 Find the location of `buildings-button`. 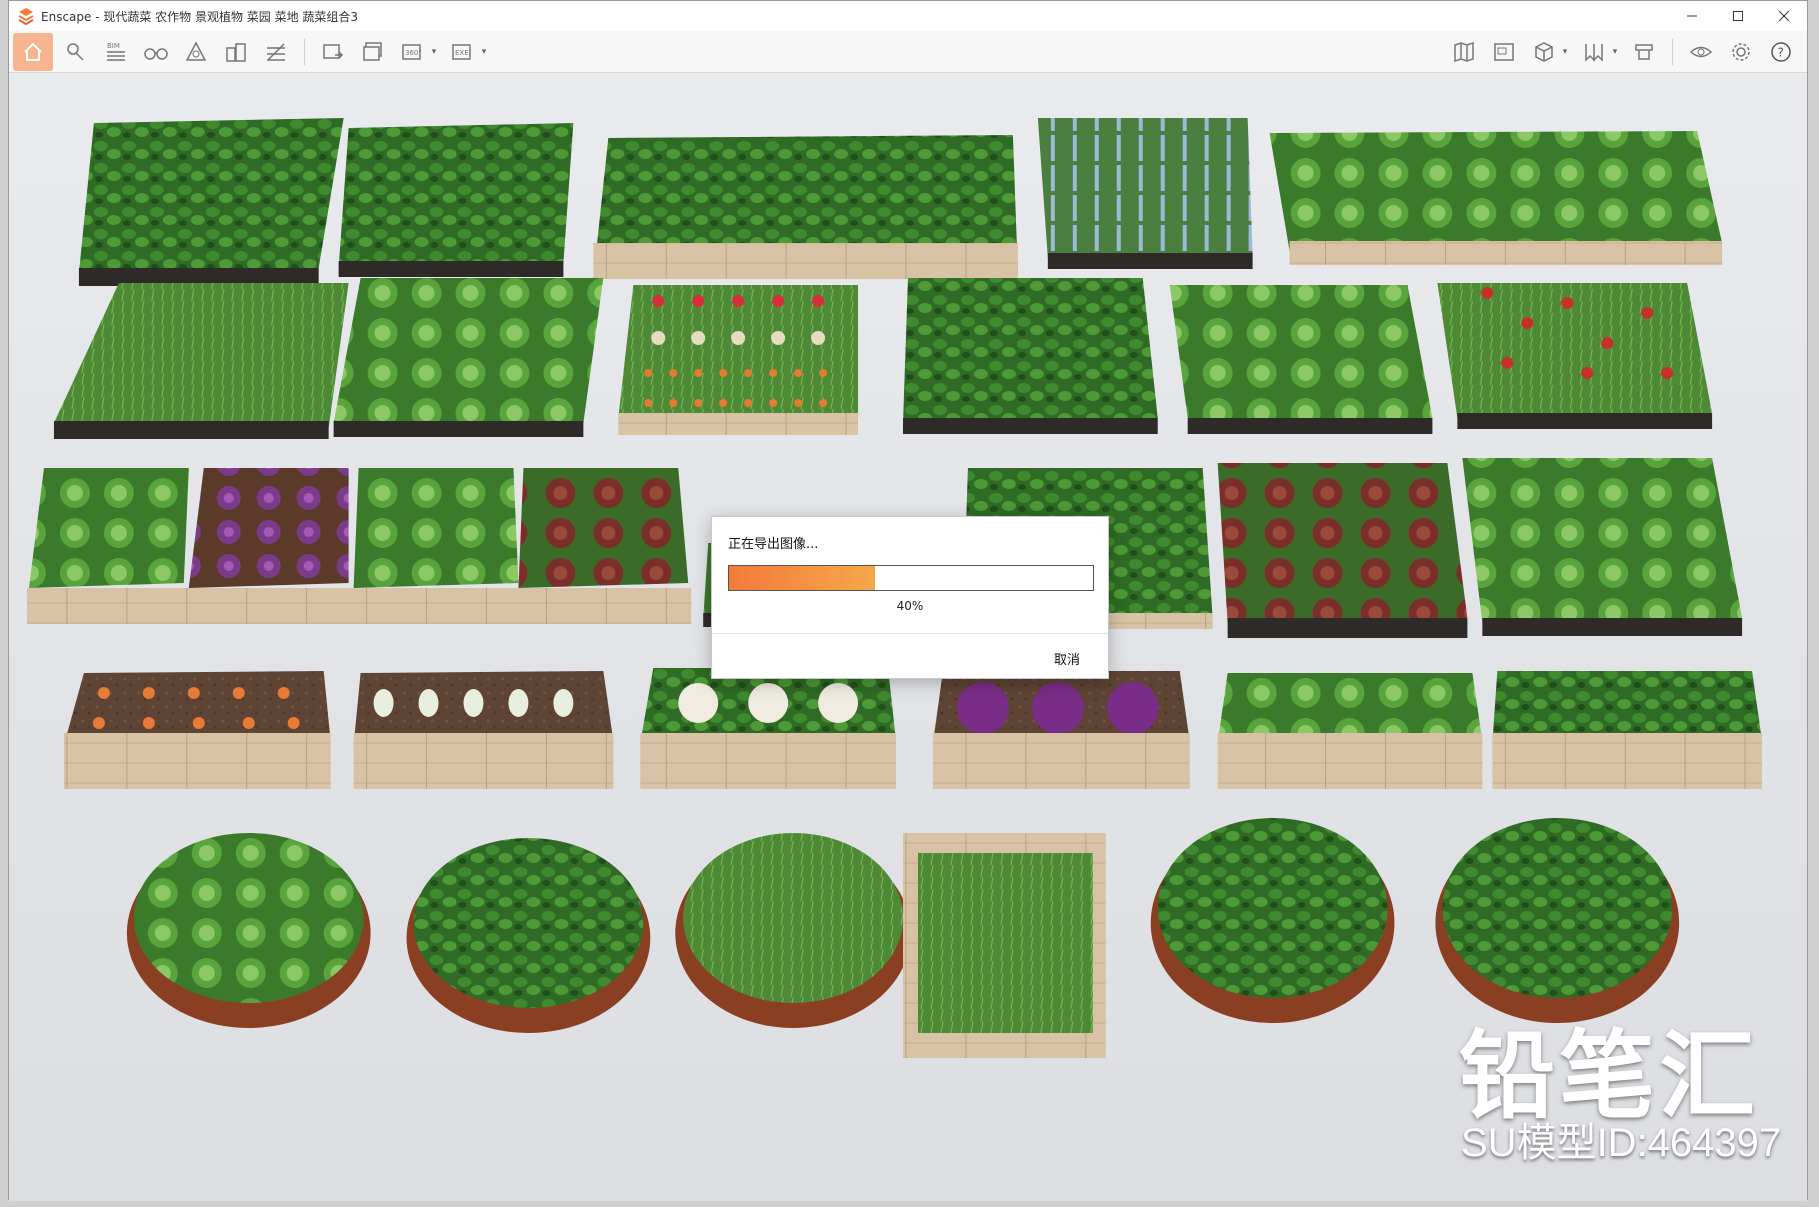

buildings-button is located at coordinates (236, 52).